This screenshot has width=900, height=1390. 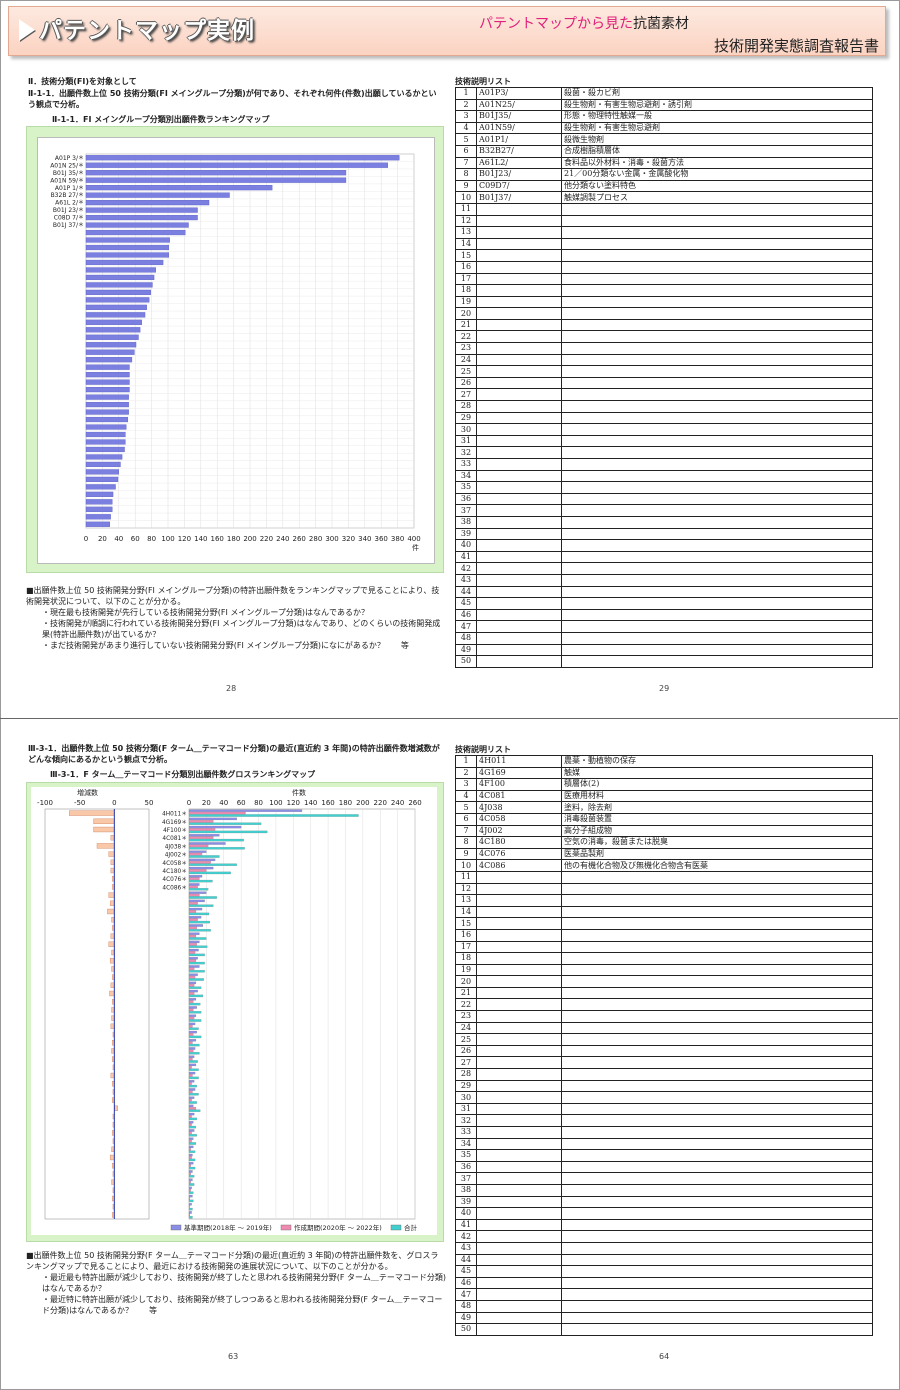 What do you see at coordinates (266, 539) in the screenshot?
I see `chart1-tick-label: 220` at bounding box center [266, 539].